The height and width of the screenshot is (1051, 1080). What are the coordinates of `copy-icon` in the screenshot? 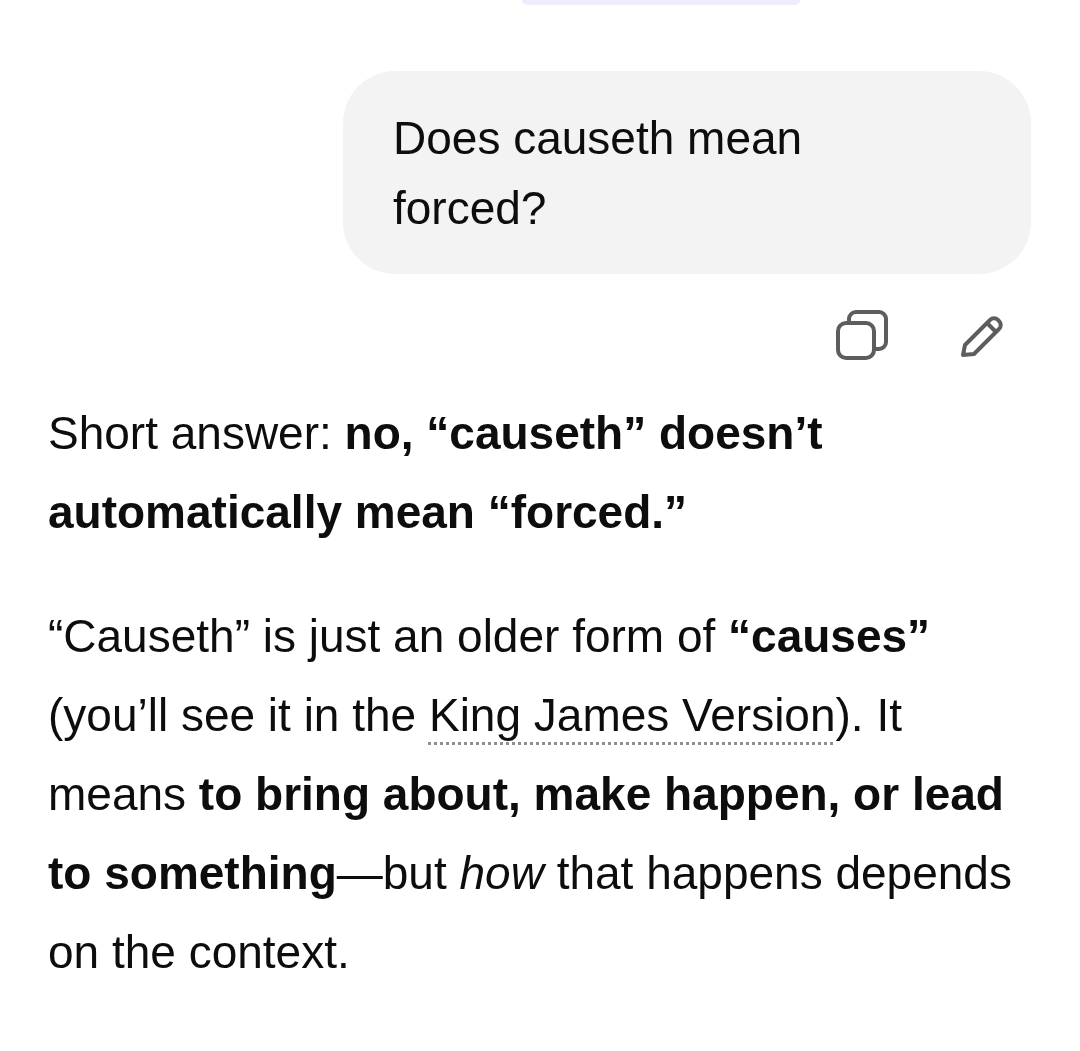 It's located at (862, 335).